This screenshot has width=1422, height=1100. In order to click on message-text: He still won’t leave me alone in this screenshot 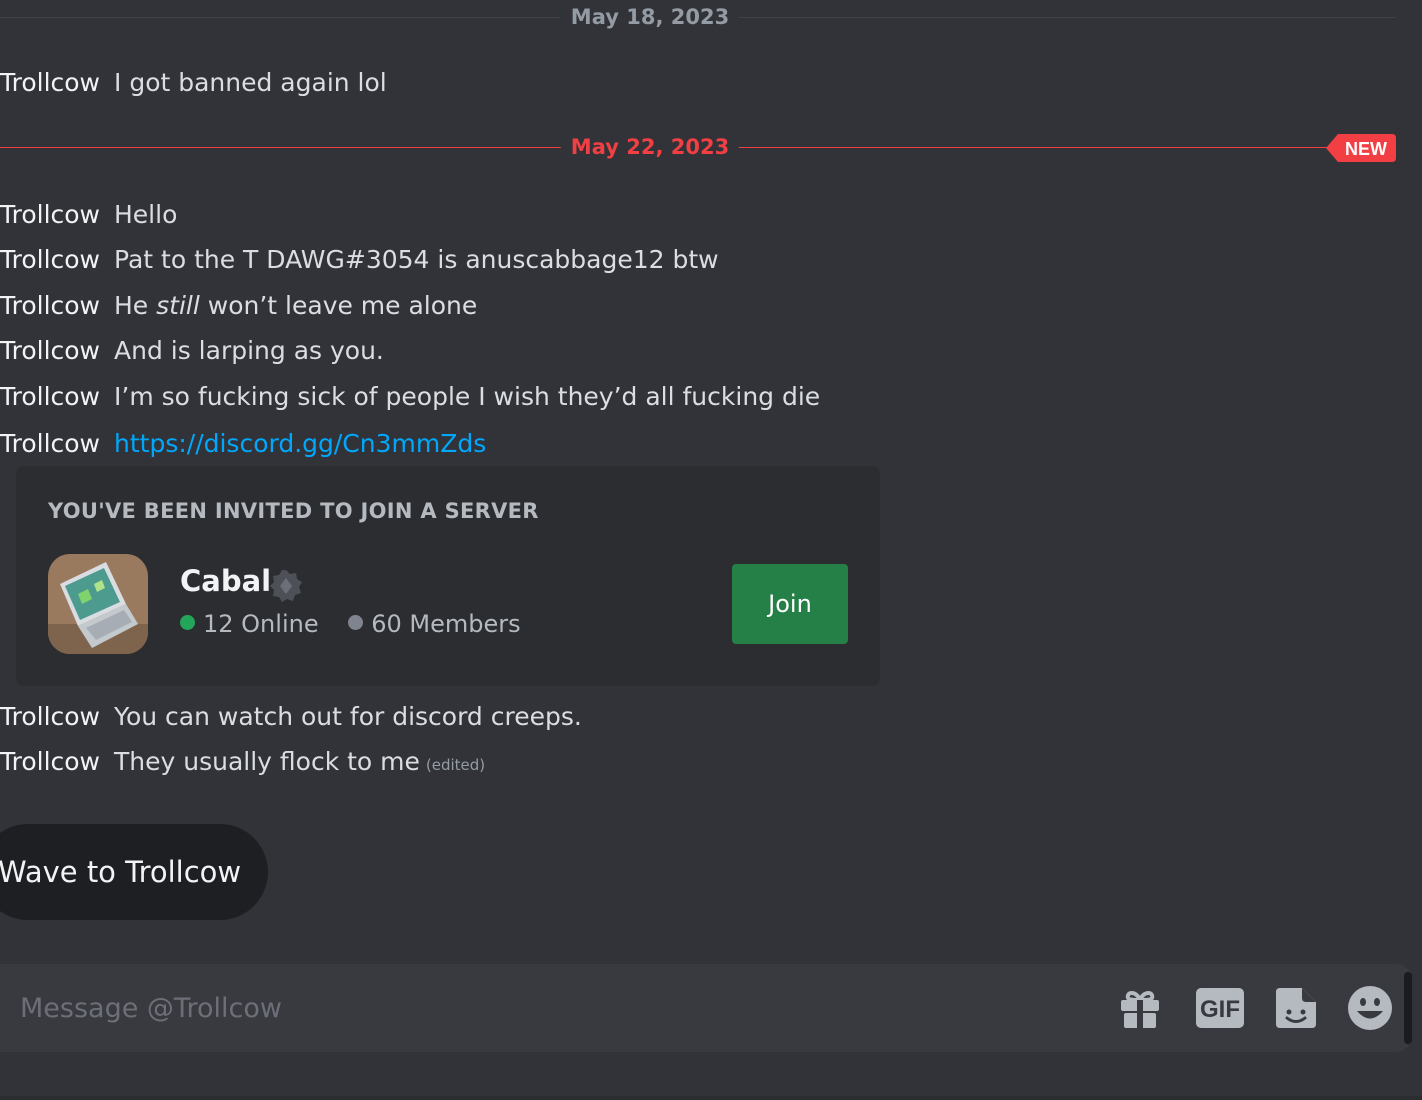, I will do `click(295, 305)`.